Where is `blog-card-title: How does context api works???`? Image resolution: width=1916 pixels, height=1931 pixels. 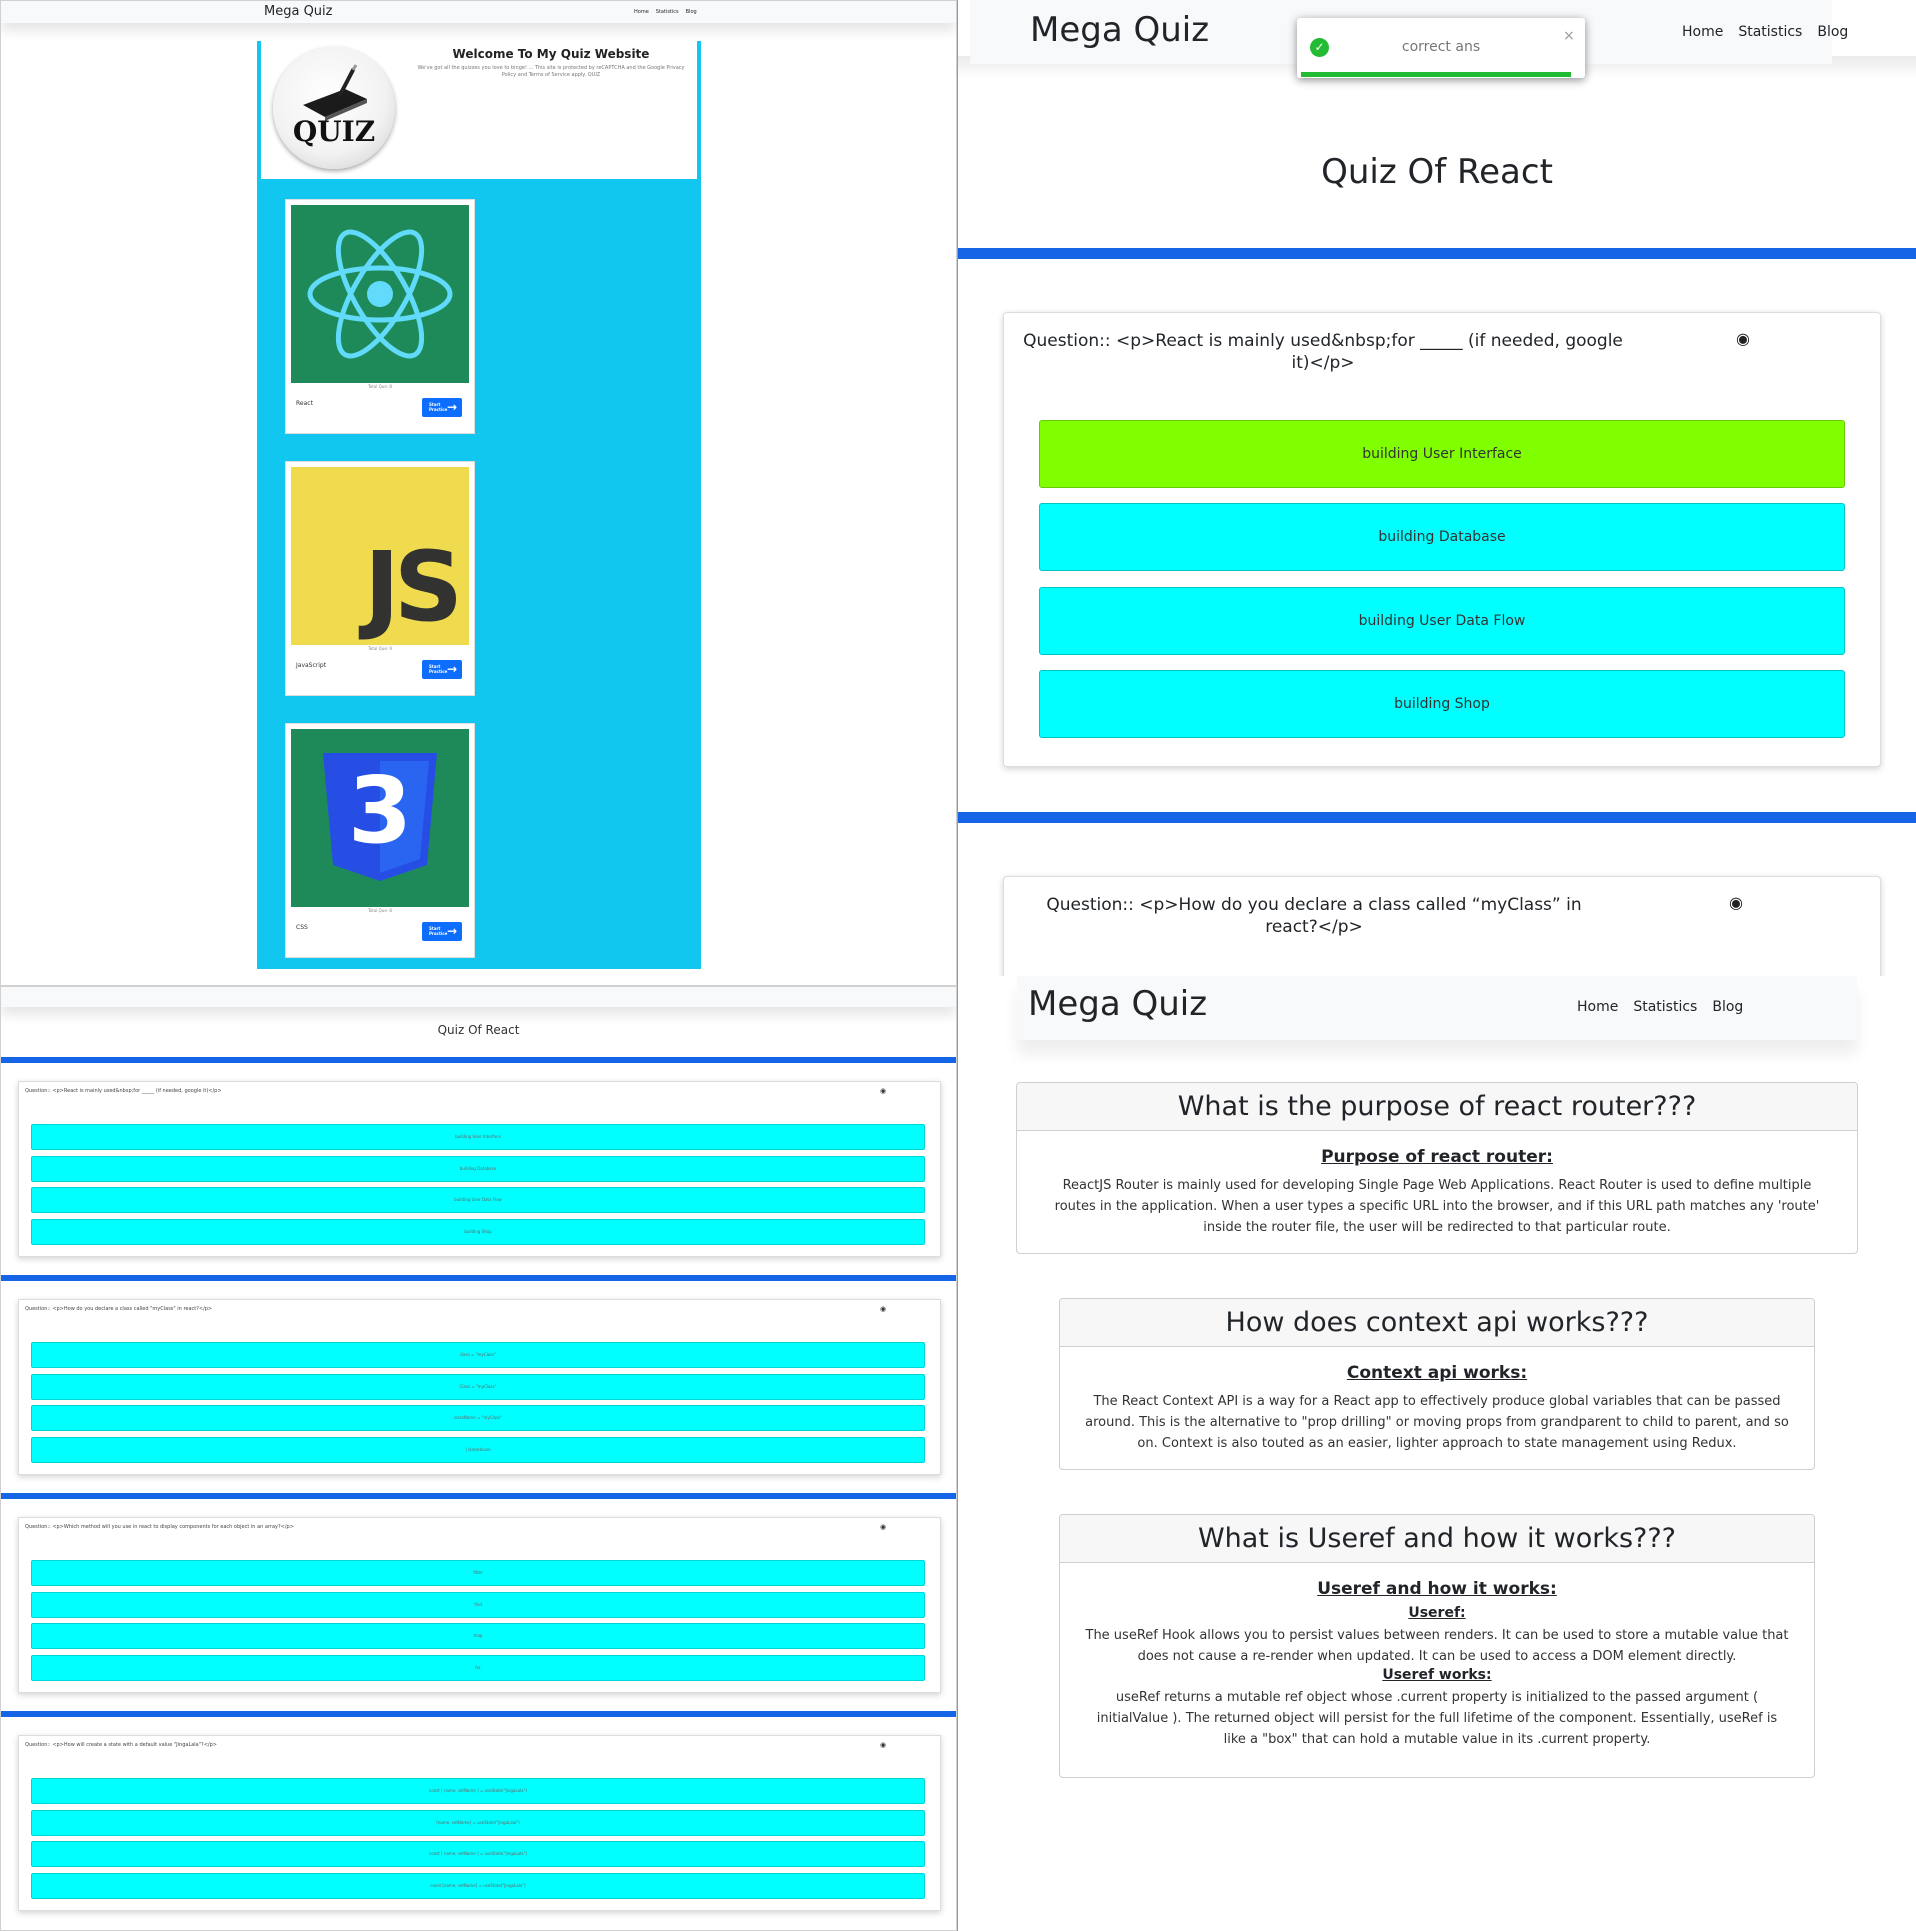 blog-card-title: How does context api works??? is located at coordinates (1437, 1323).